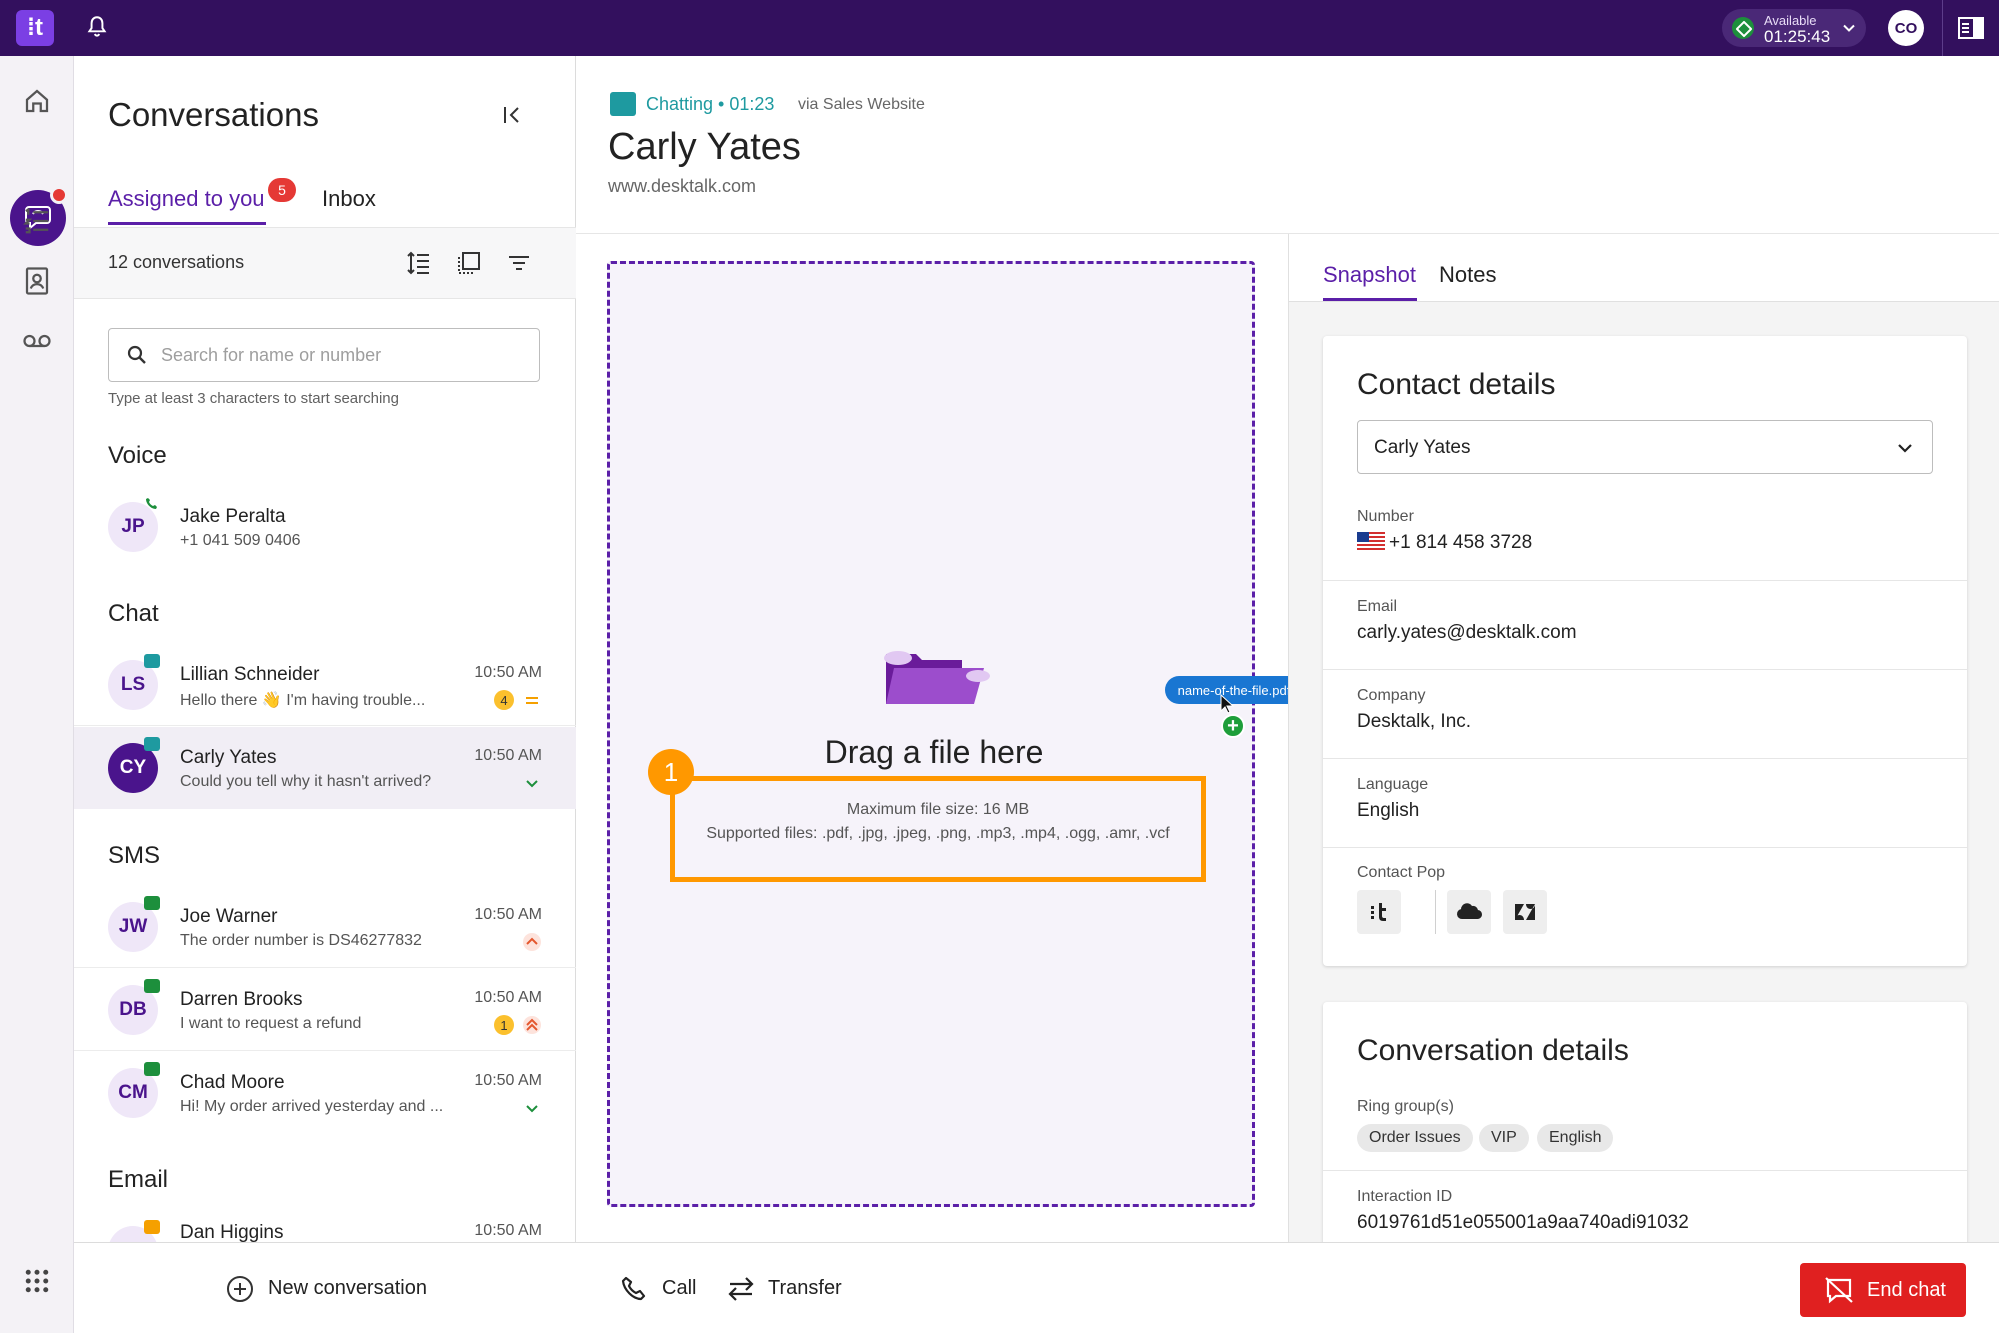 This screenshot has width=1999, height=1333. What do you see at coordinates (1504, 1138) in the screenshot?
I see `ring-group-chip: VIP` at bounding box center [1504, 1138].